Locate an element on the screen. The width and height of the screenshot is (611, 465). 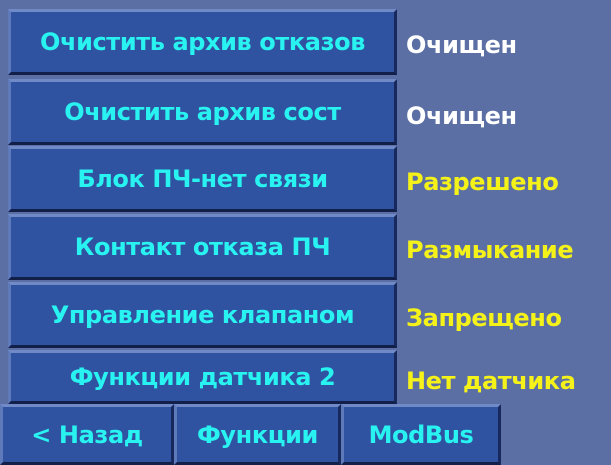
valve-control-status: Запрещено is located at coordinates (484, 318).